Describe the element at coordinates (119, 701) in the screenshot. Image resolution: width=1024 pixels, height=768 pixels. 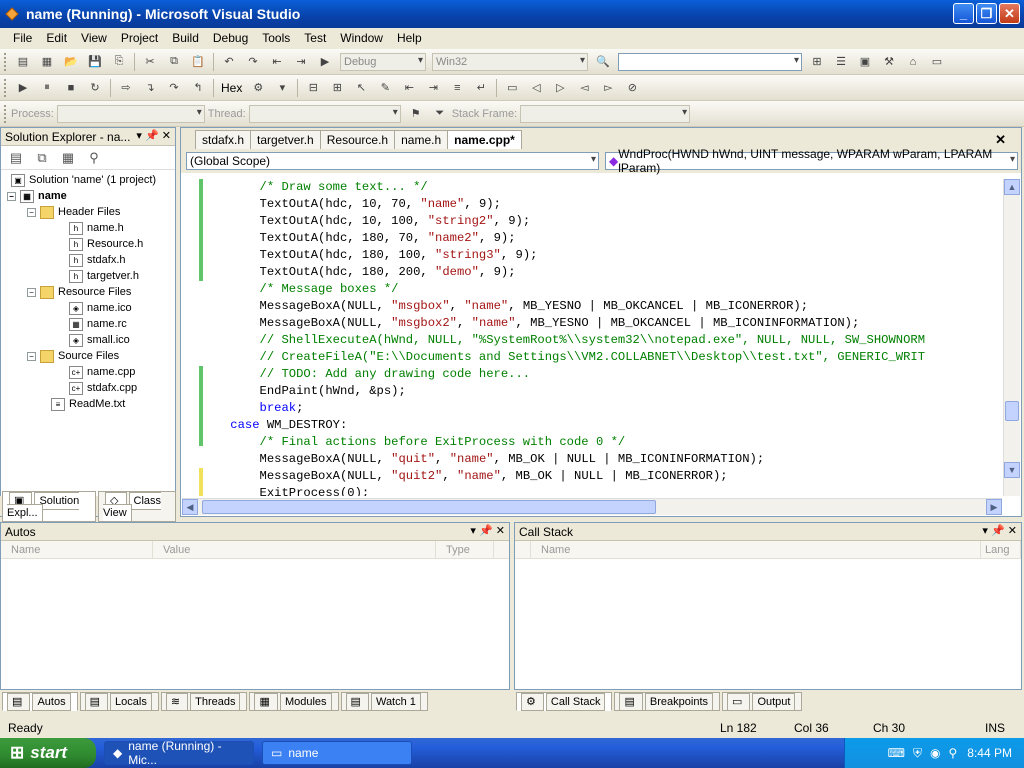
I see `tab-locals: ▤ Locals` at that location.